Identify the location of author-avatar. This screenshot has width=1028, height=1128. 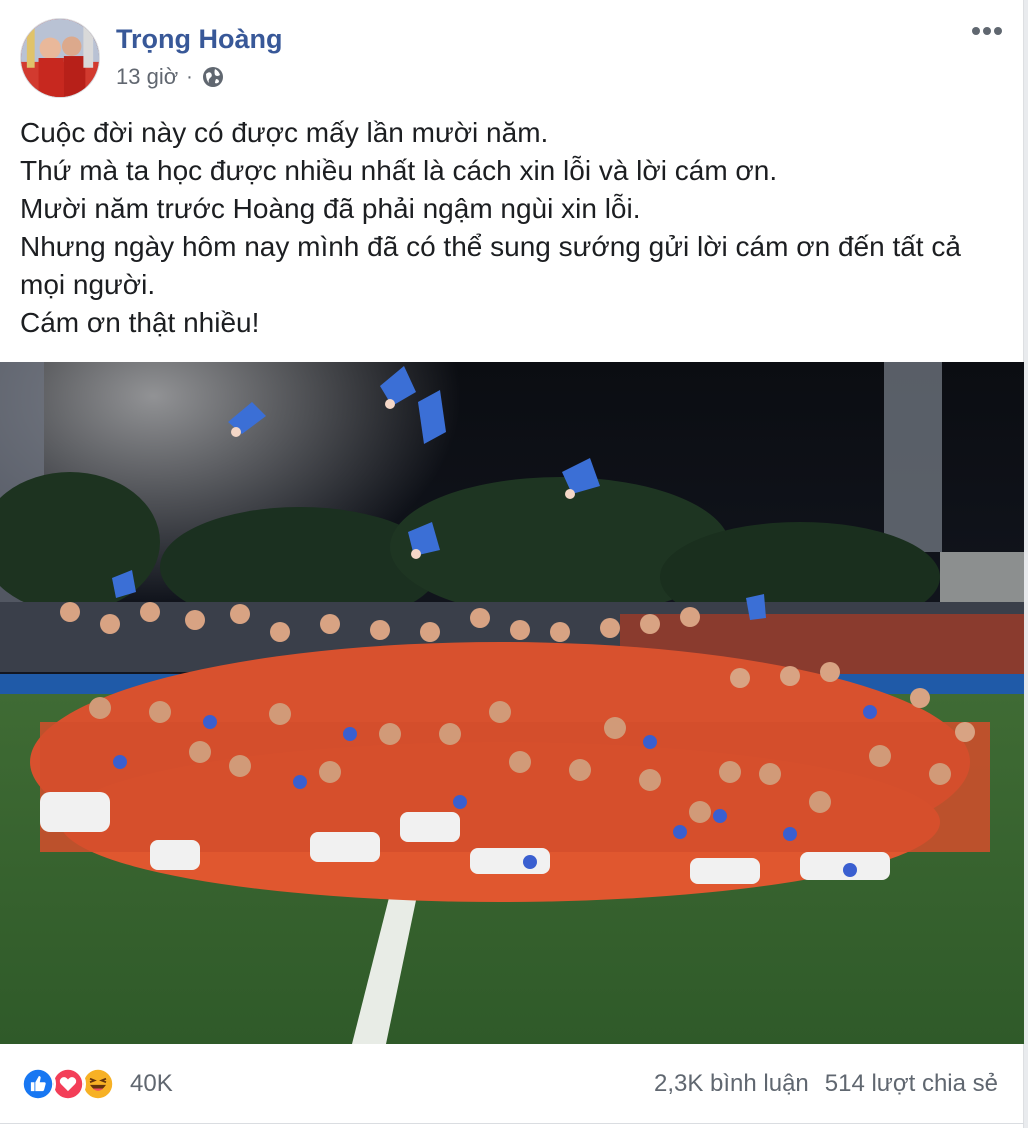
(60, 58).